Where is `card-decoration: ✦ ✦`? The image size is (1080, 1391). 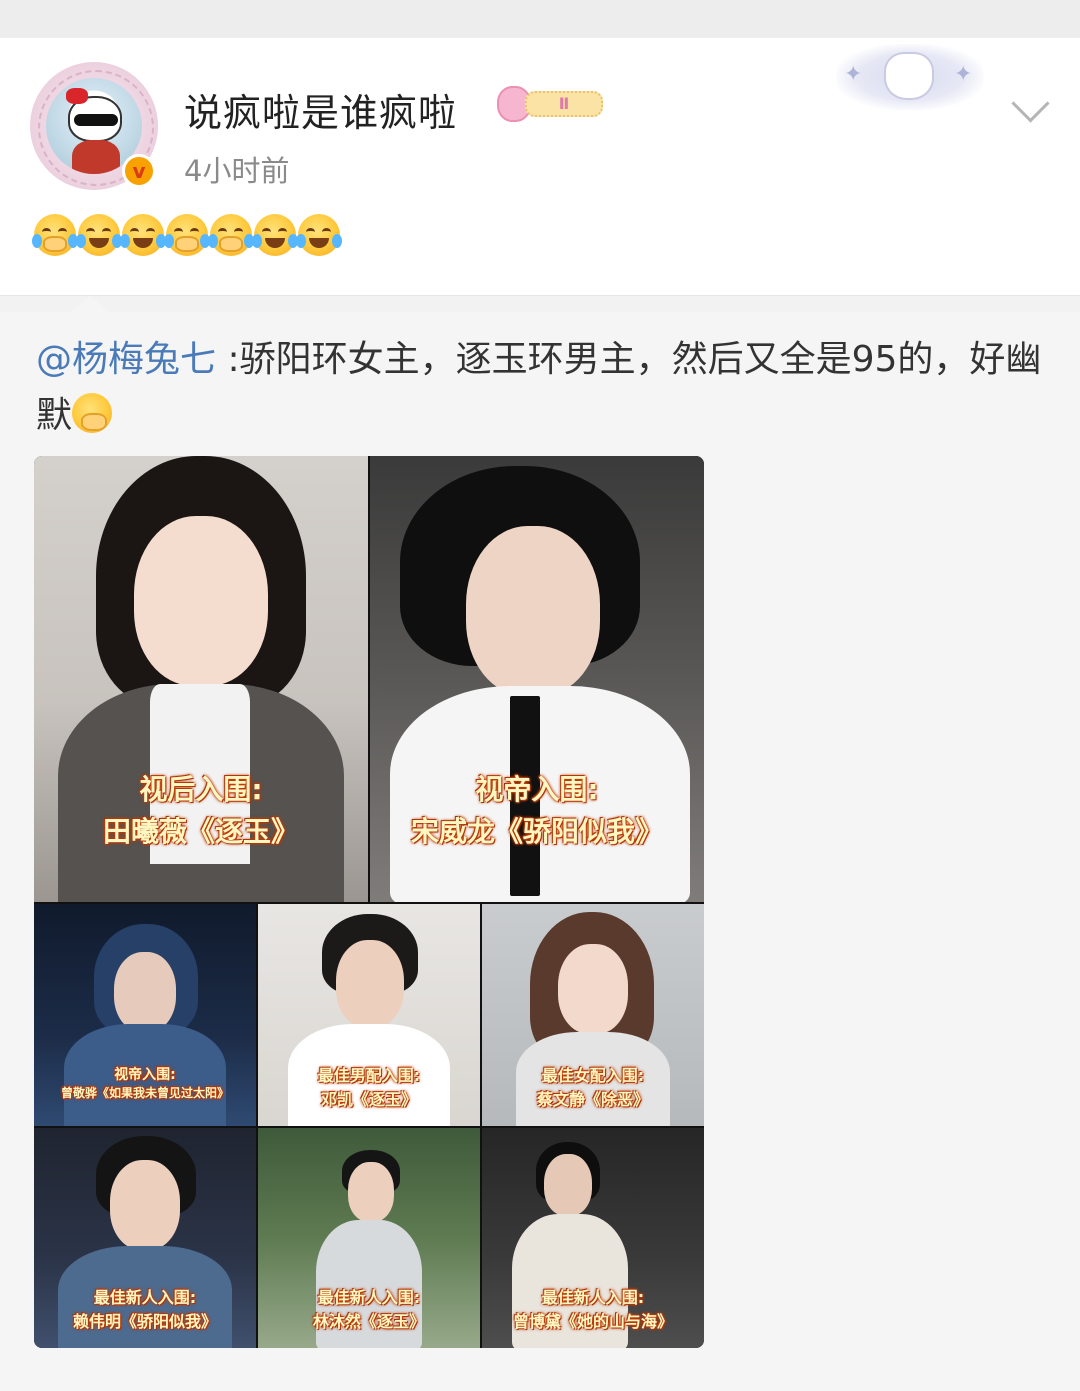
card-decoration: ✦ ✦ is located at coordinates (910, 77).